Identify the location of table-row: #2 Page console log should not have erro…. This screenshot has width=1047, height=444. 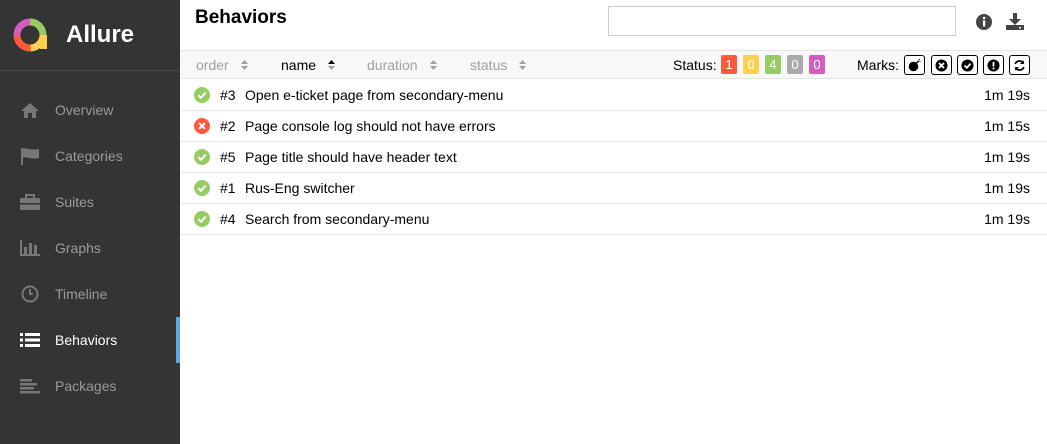
(613, 126).